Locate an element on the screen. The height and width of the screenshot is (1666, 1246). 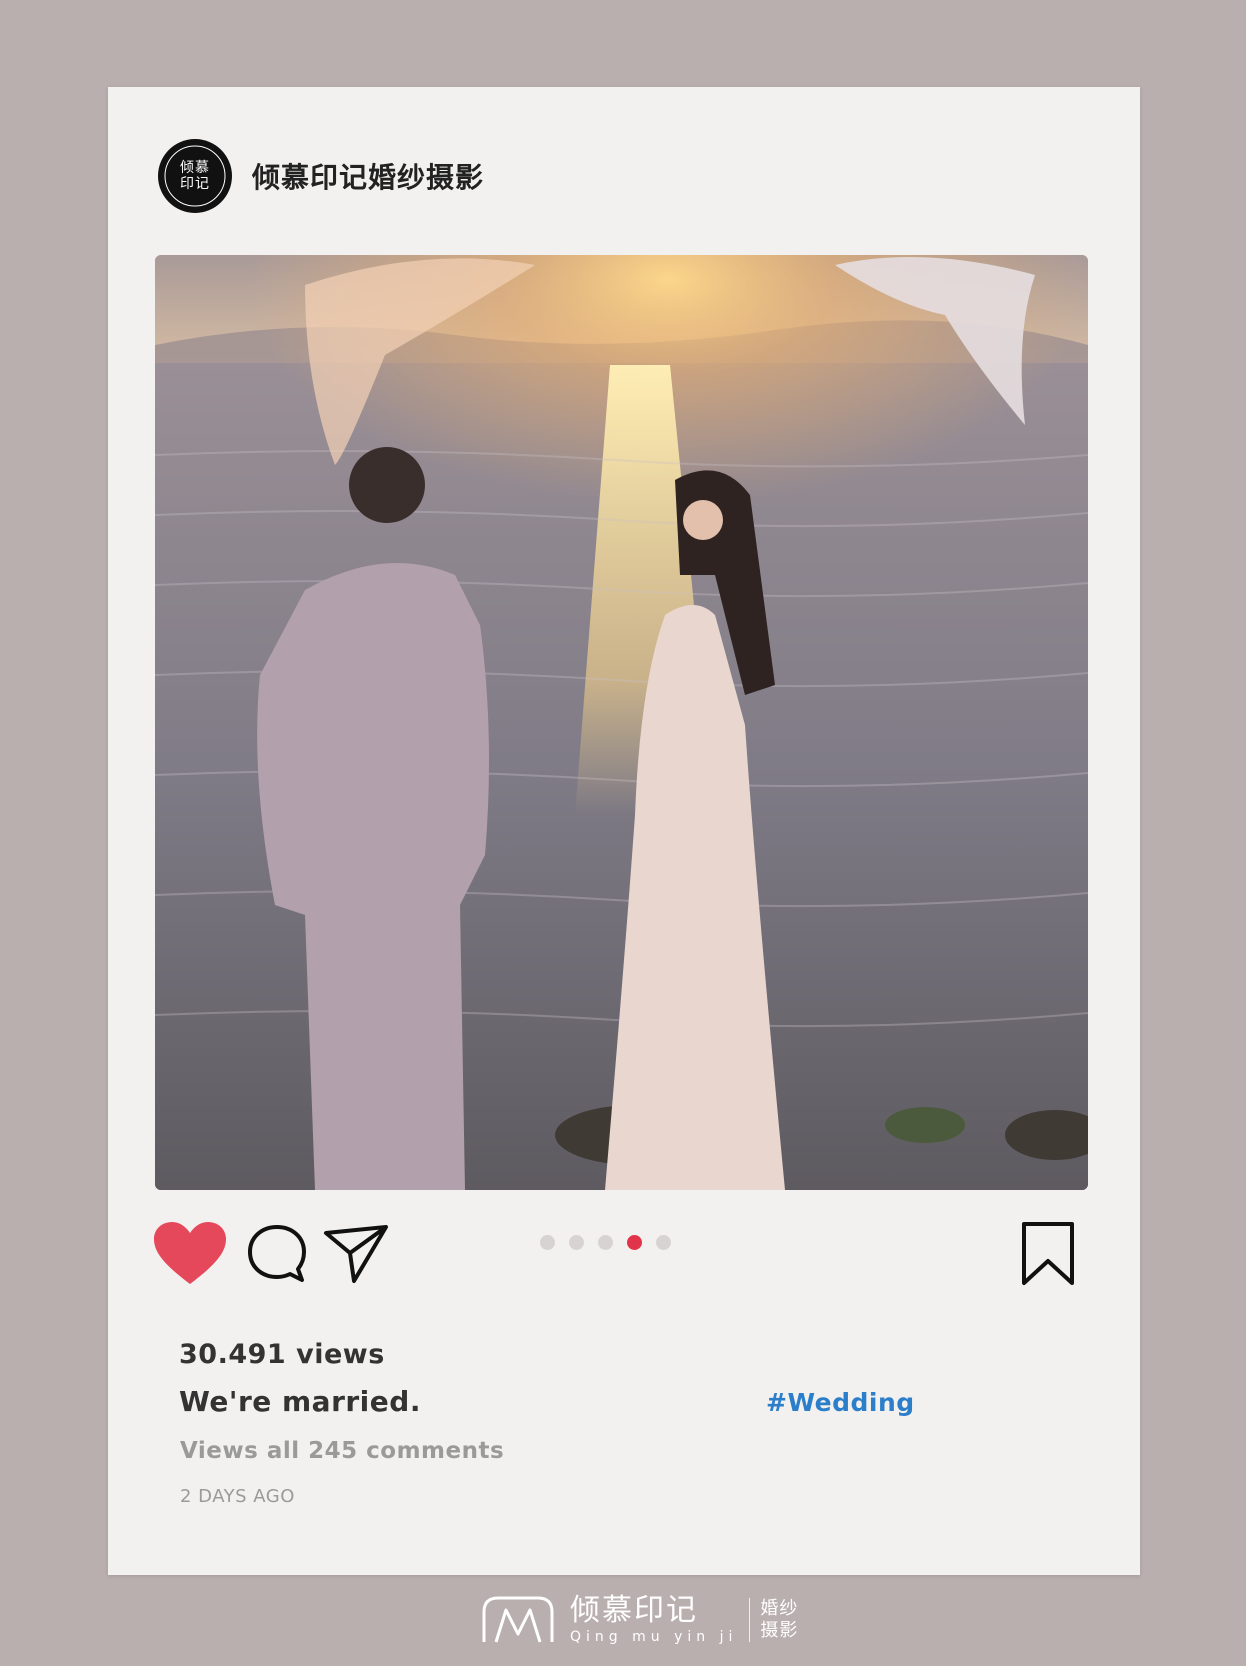
account-name: 倾慕印记婚纱摄影 is located at coordinates (368, 176).